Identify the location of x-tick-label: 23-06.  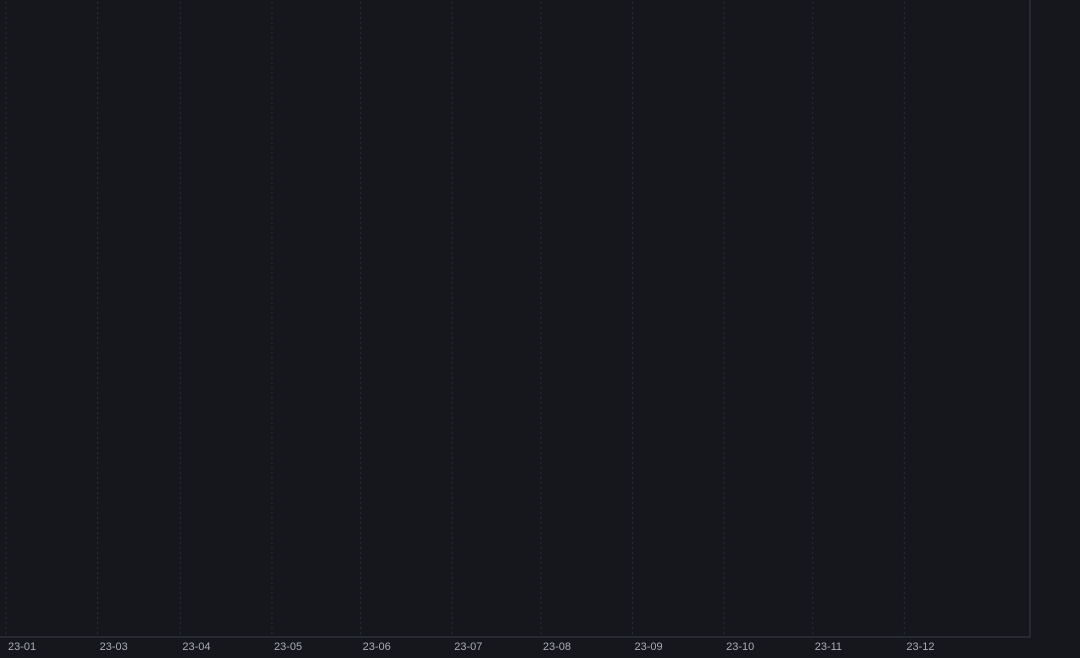
(377, 647).